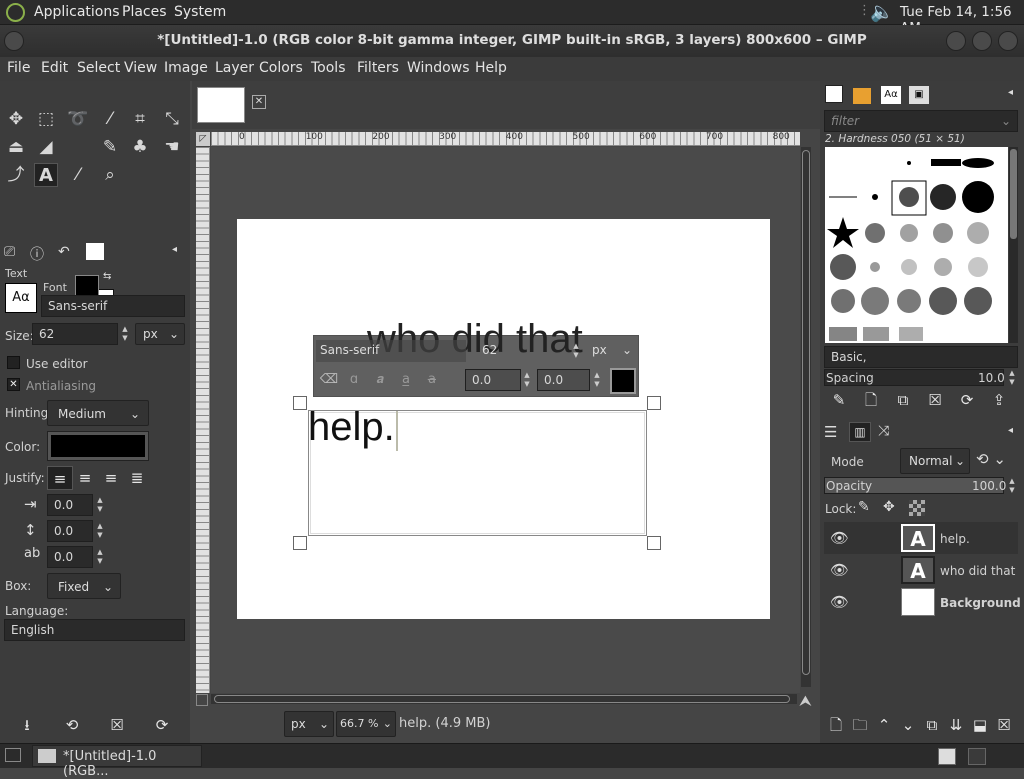  What do you see at coordinates (889, 507) in the screenshot?
I see `lock-position-icon: ✥` at bounding box center [889, 507].